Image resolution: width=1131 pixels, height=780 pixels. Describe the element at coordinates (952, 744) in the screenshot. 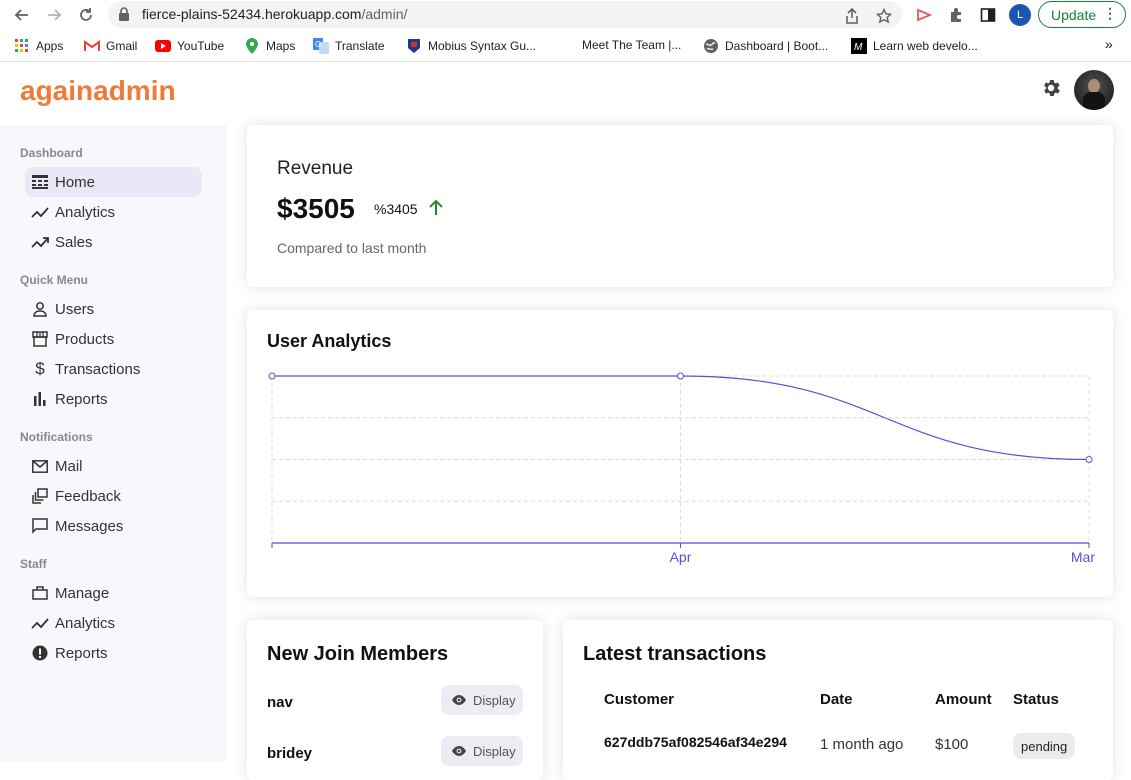

I see `transaction-amount: $100` at that location.